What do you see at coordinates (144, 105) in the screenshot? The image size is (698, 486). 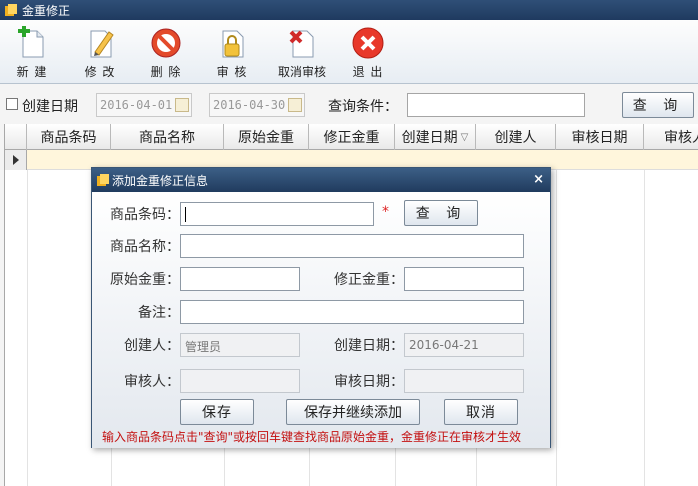 I see `date-from-input: 2016-04-01` at bounding box center [144, 105].